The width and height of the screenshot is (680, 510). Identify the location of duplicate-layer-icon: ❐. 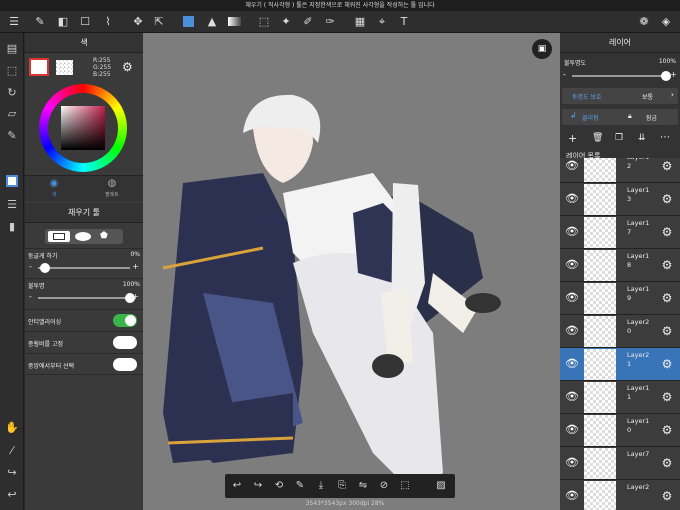
(619, 138).